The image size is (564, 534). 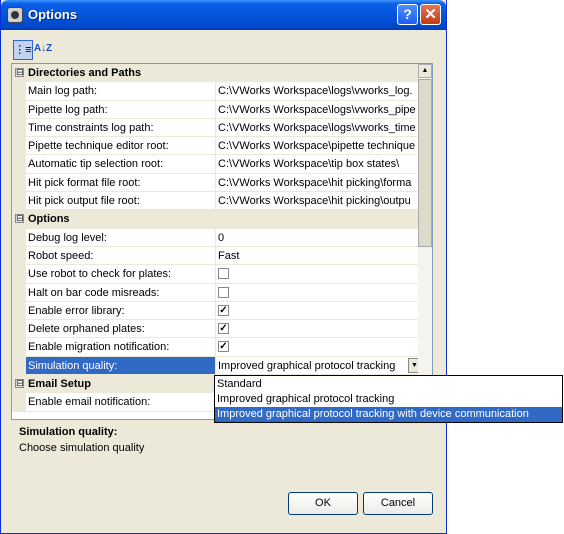 I want to click on property-value: C:\VWorks Workspace\logs\vworks_time, so click(x=317, y=128).